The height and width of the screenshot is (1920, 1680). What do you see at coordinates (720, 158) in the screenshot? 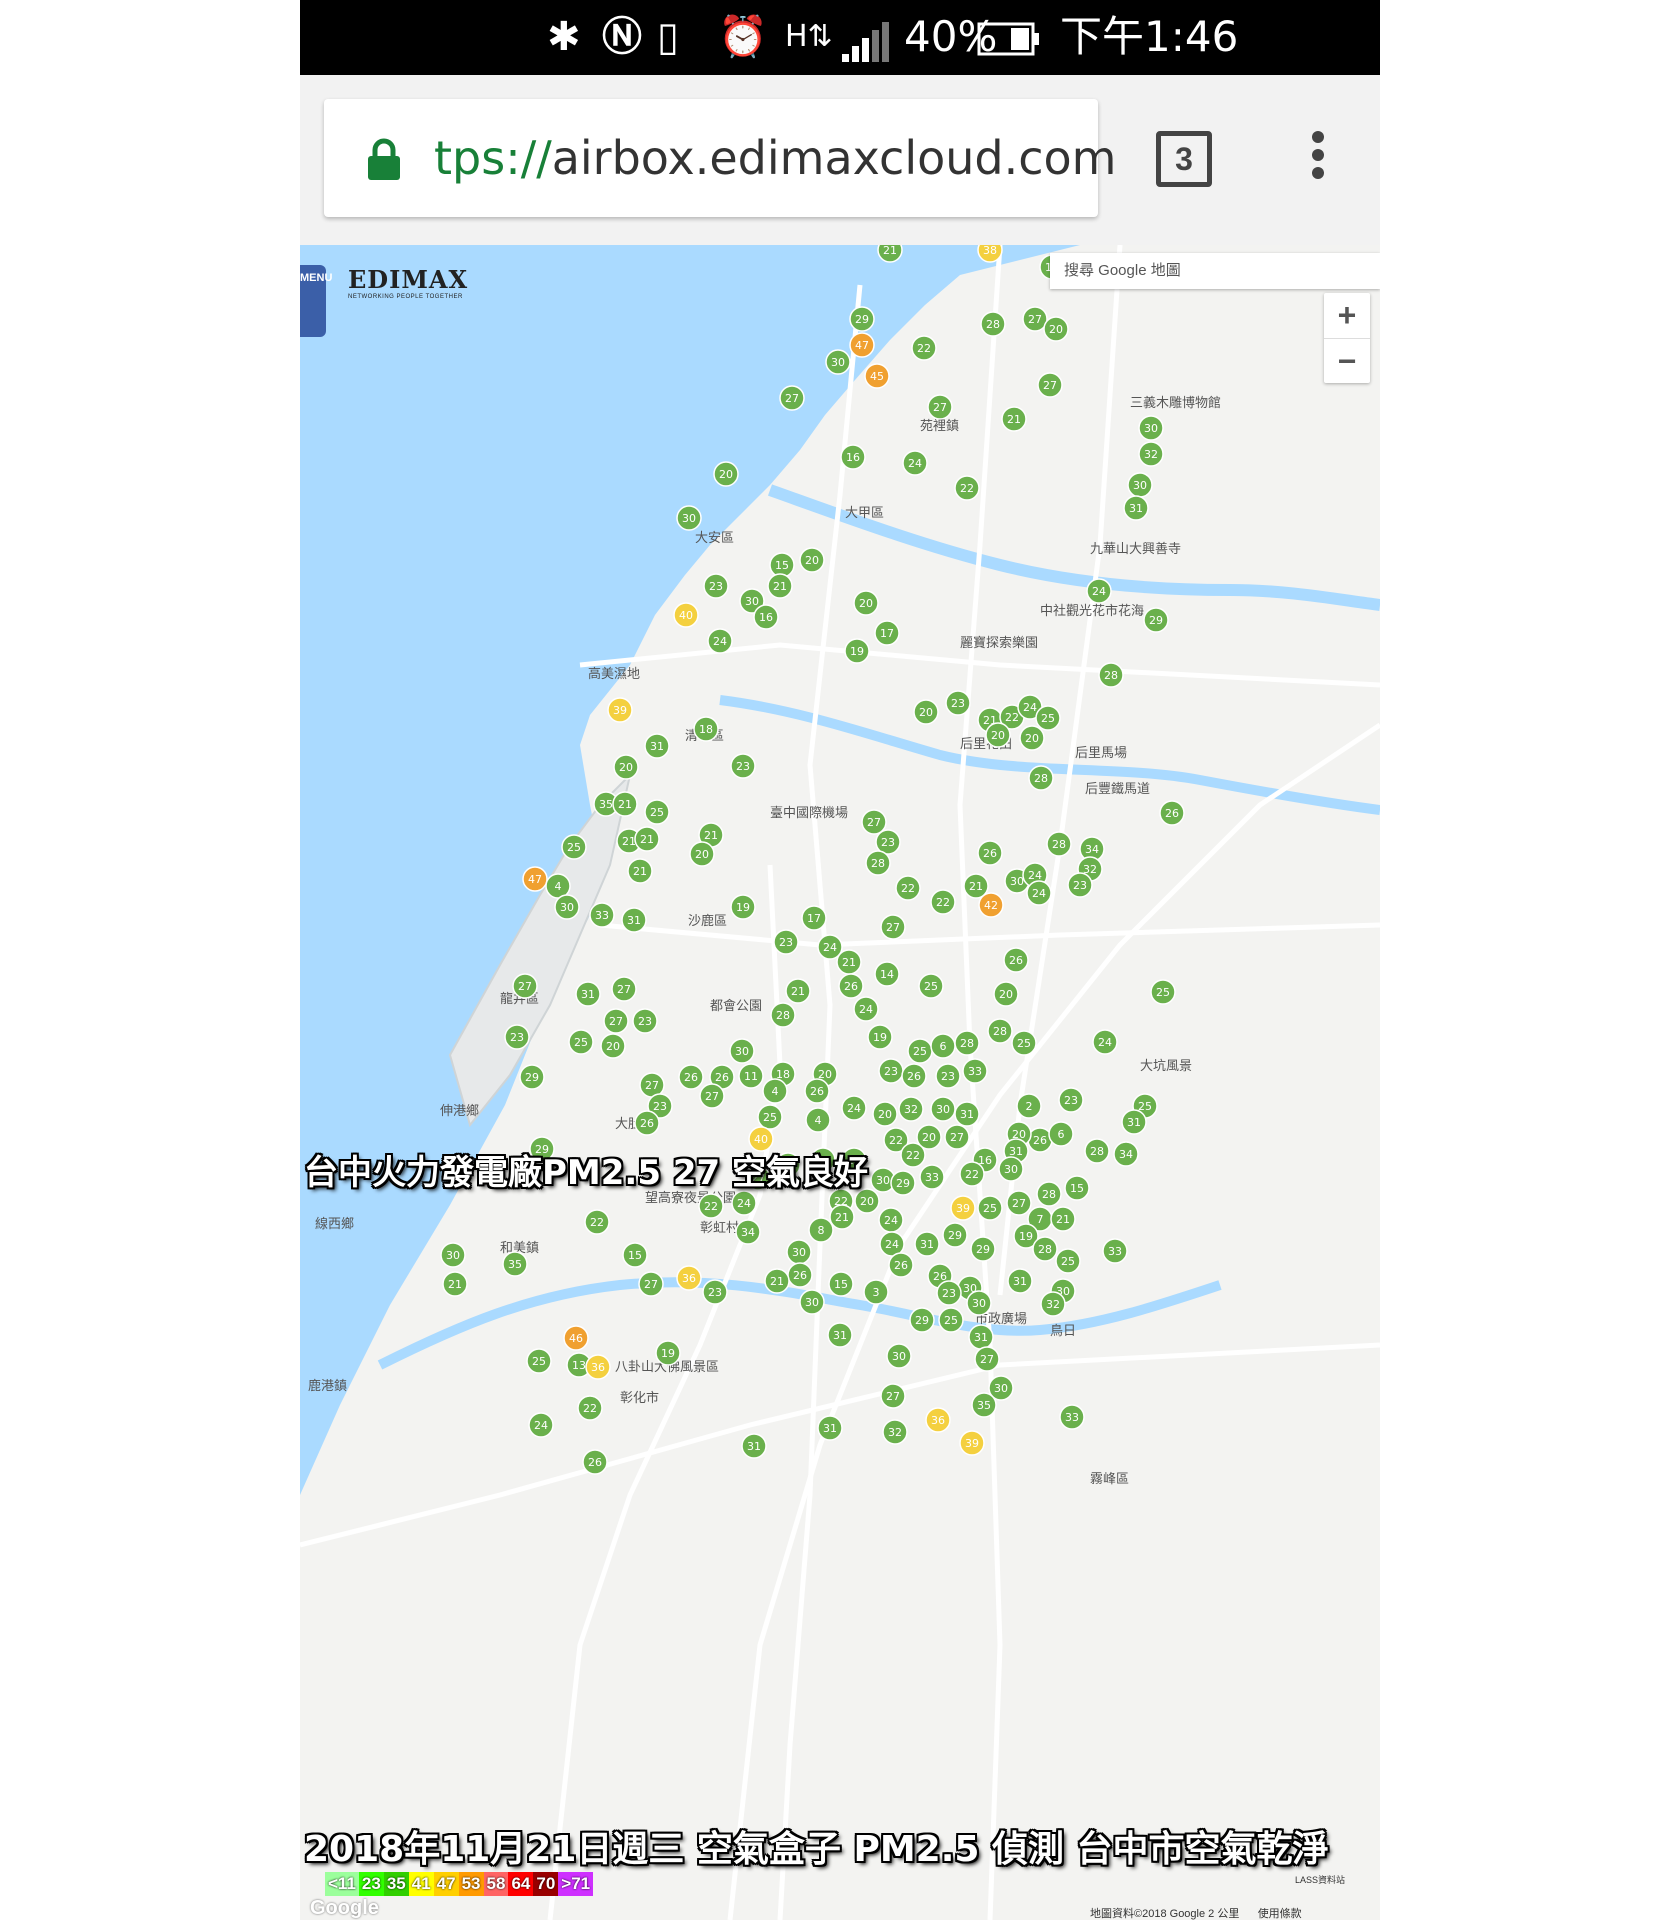
I see `address-bar: tps://airbox.edimaxcloud.com` at bounding box center [720, 158].